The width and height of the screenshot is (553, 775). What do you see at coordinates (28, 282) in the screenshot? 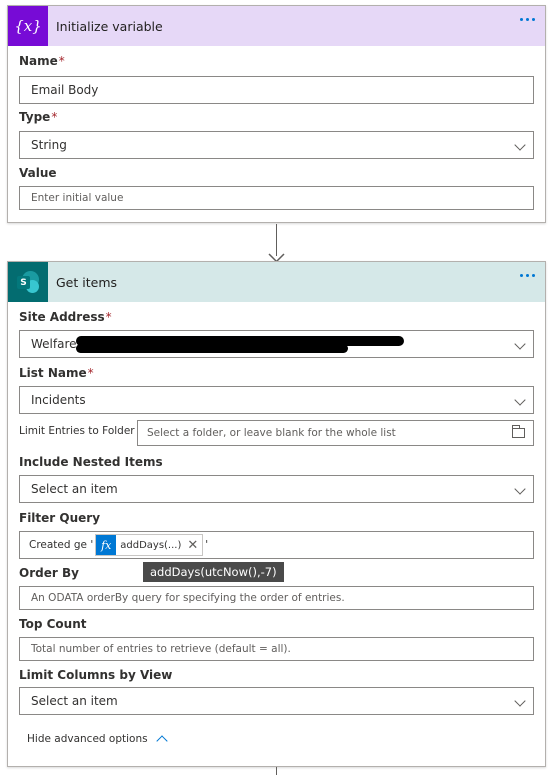
I see `sharepoint-icon: S` at bounding box center [28, 282].